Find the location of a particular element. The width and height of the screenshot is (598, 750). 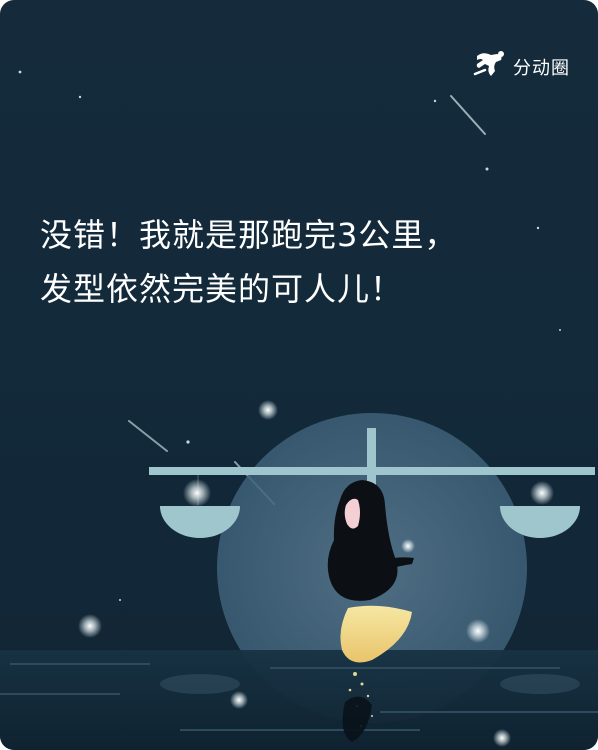

runner-icon is located at coordinates (490, 67).